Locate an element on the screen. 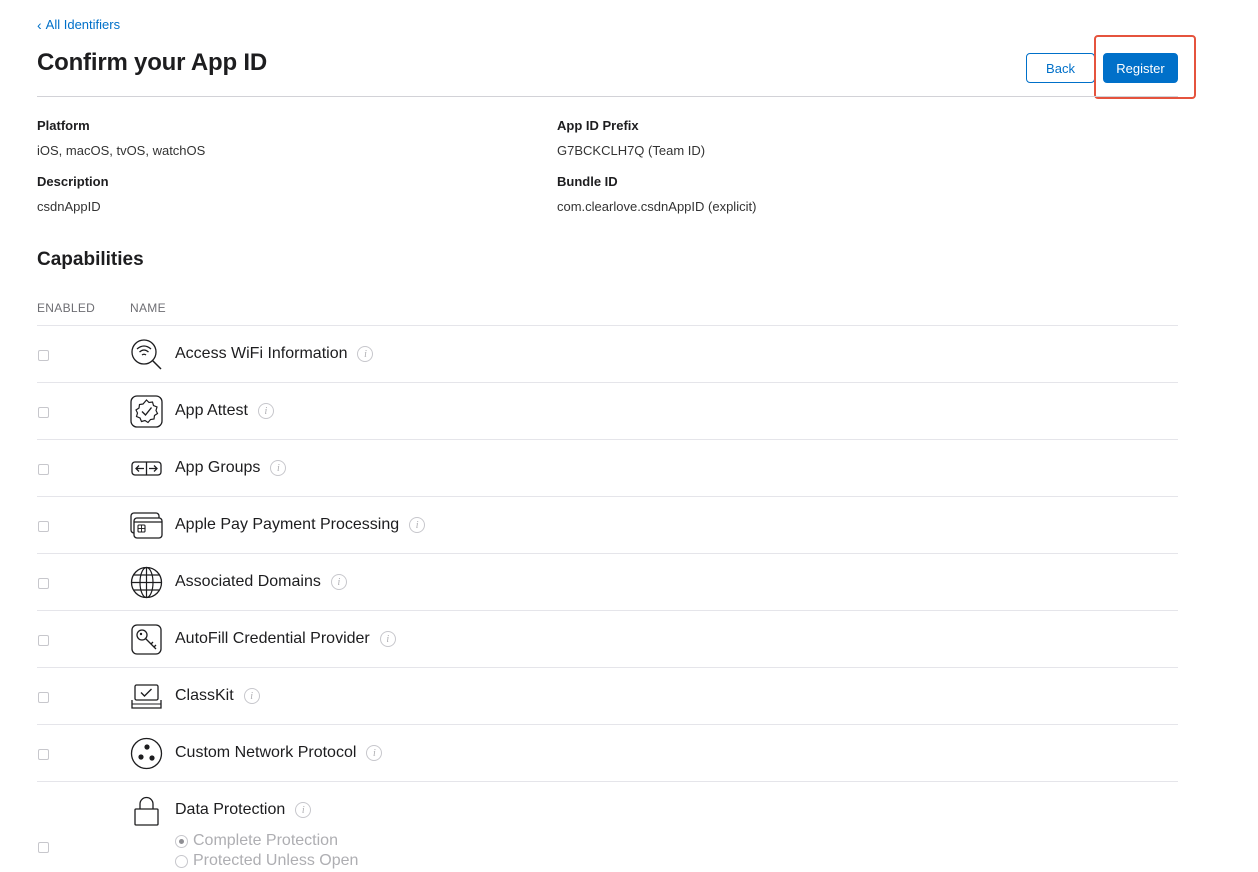 The width and height of the screenshot is (1258, 872). capability-row: Apple Pay Payment Processing i is located at coordinates (607, 524).